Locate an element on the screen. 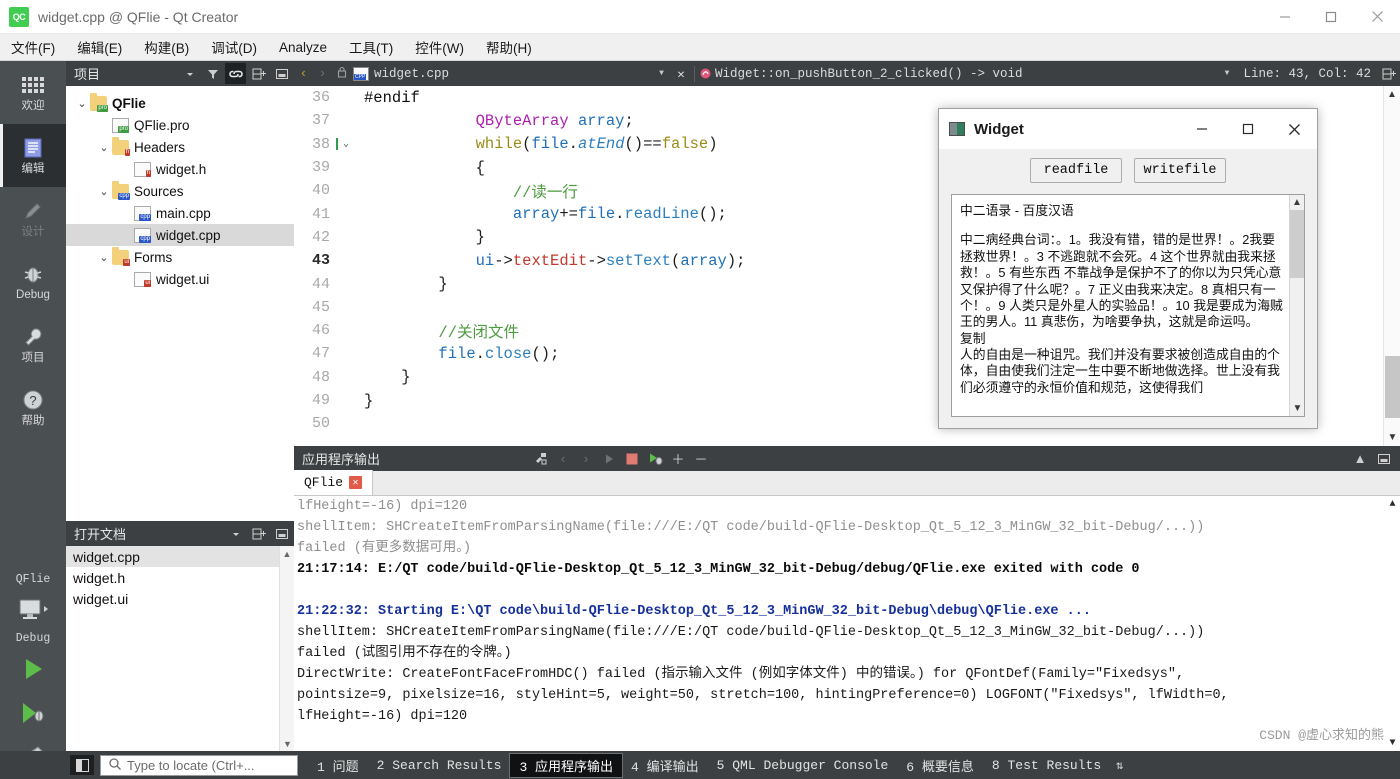 This screenshot has height=779, width=1400. link-sync-icon is located at coordinates (235, 73).